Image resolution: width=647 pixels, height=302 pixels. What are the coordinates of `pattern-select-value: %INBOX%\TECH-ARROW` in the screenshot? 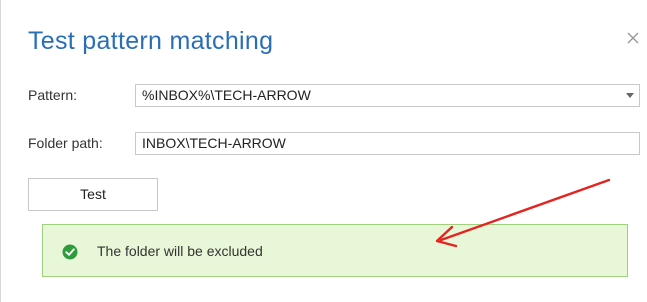 It's located at (226, 95).